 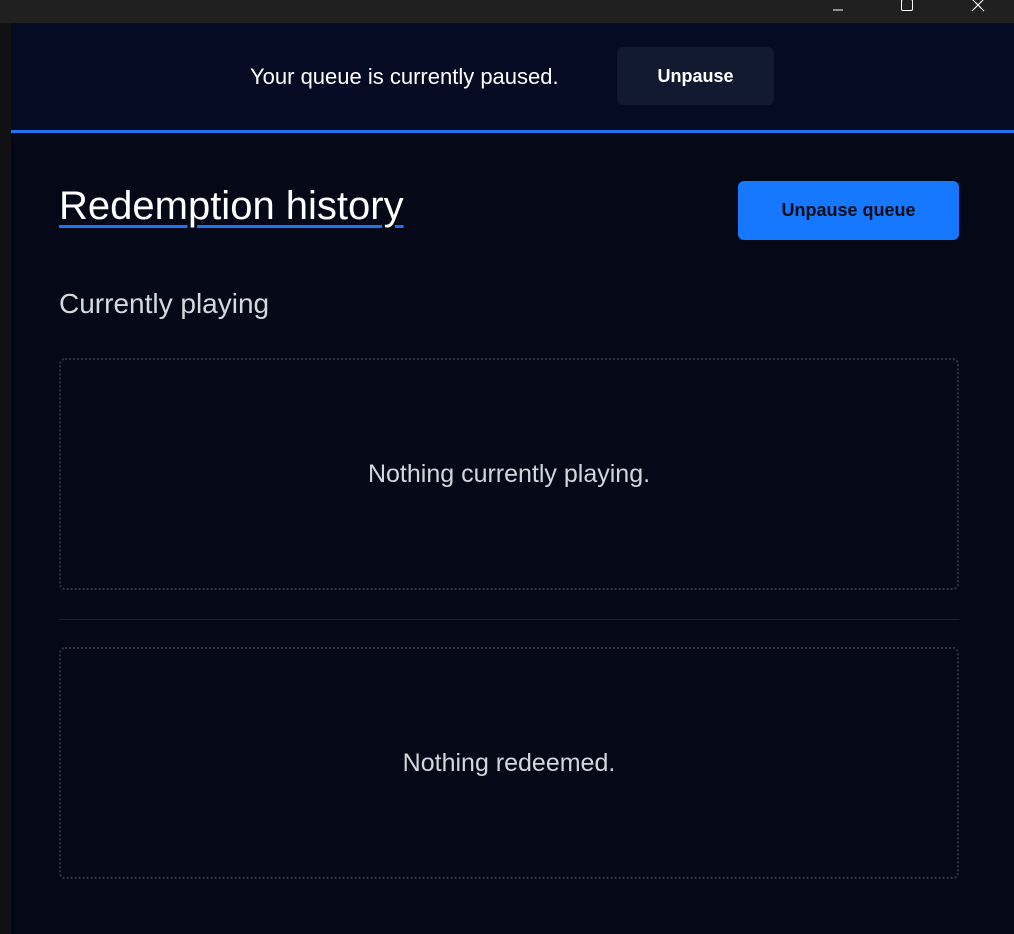 What do you see at coordinates (507, 11) in the screenshot?
I see `window-titlebar` at bounding box center [507, 11].